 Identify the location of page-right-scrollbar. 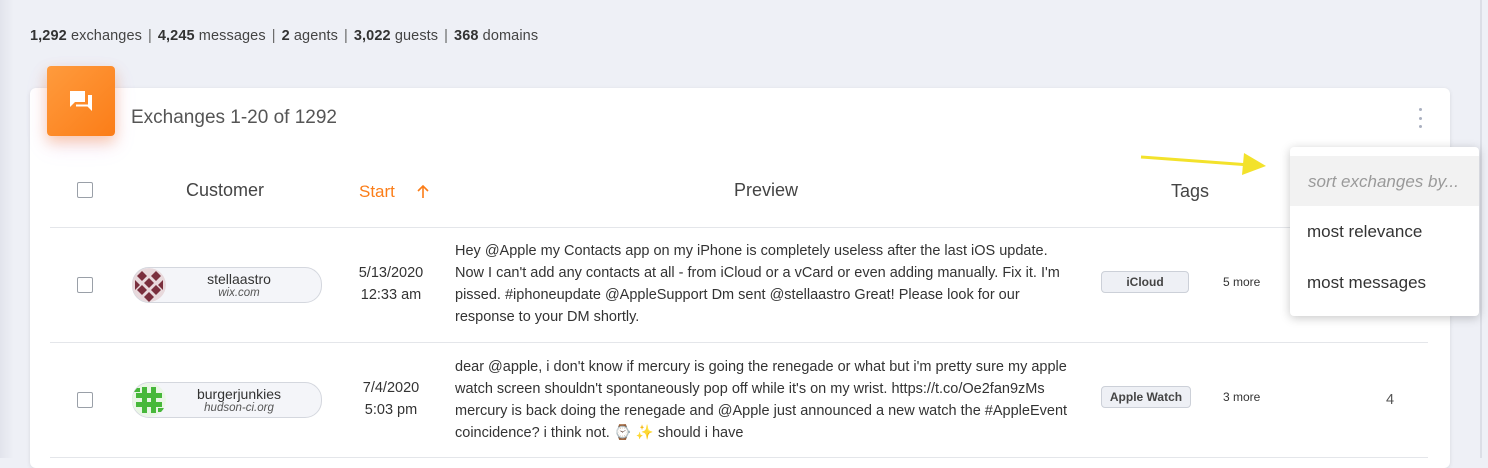
(1481, 229).